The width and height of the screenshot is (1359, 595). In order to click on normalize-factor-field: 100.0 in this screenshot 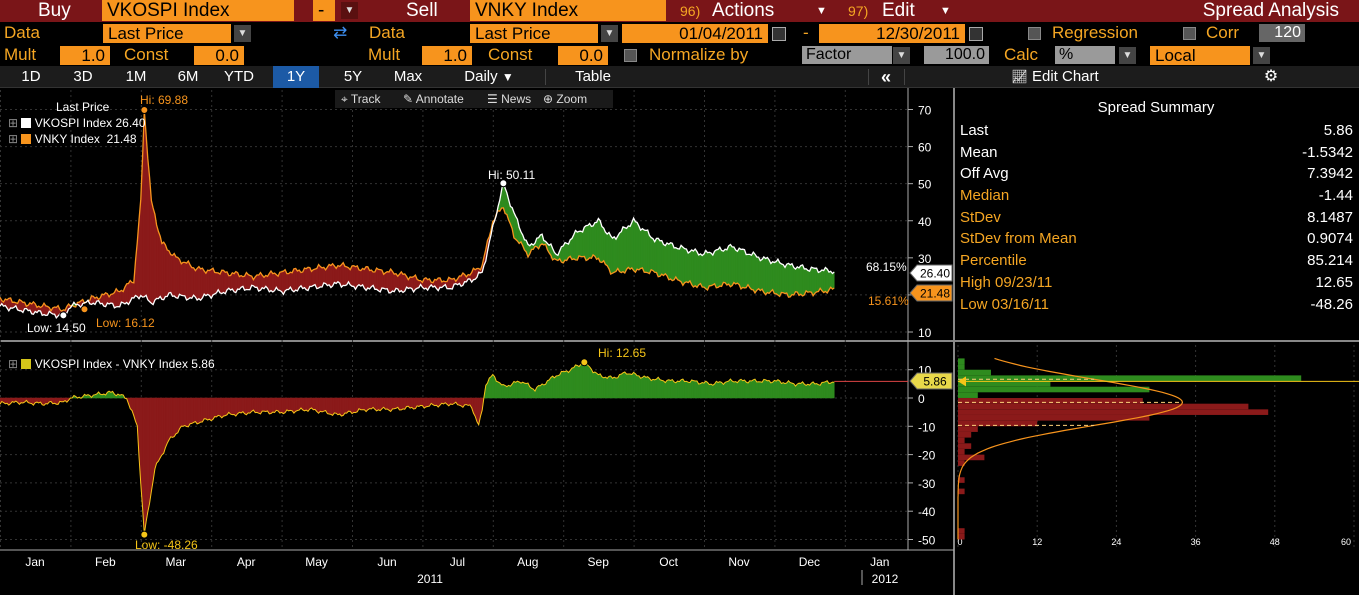, I will do `click(956, 55)`.